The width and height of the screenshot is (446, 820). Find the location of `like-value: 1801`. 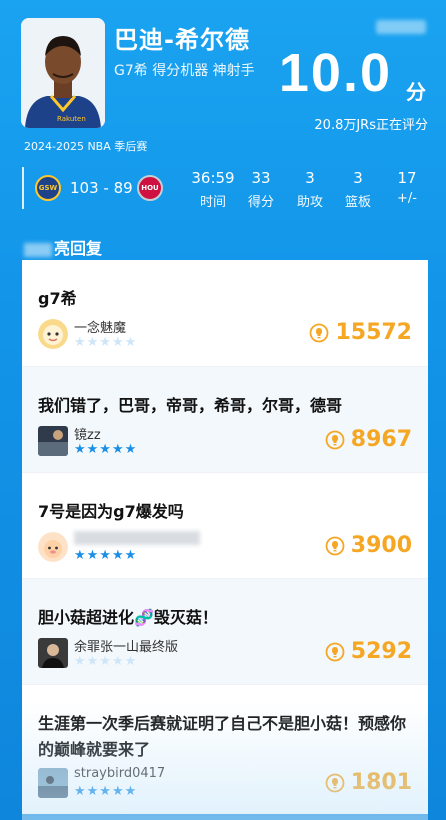

like-value: 1801 is located at coordinates (381, 782).